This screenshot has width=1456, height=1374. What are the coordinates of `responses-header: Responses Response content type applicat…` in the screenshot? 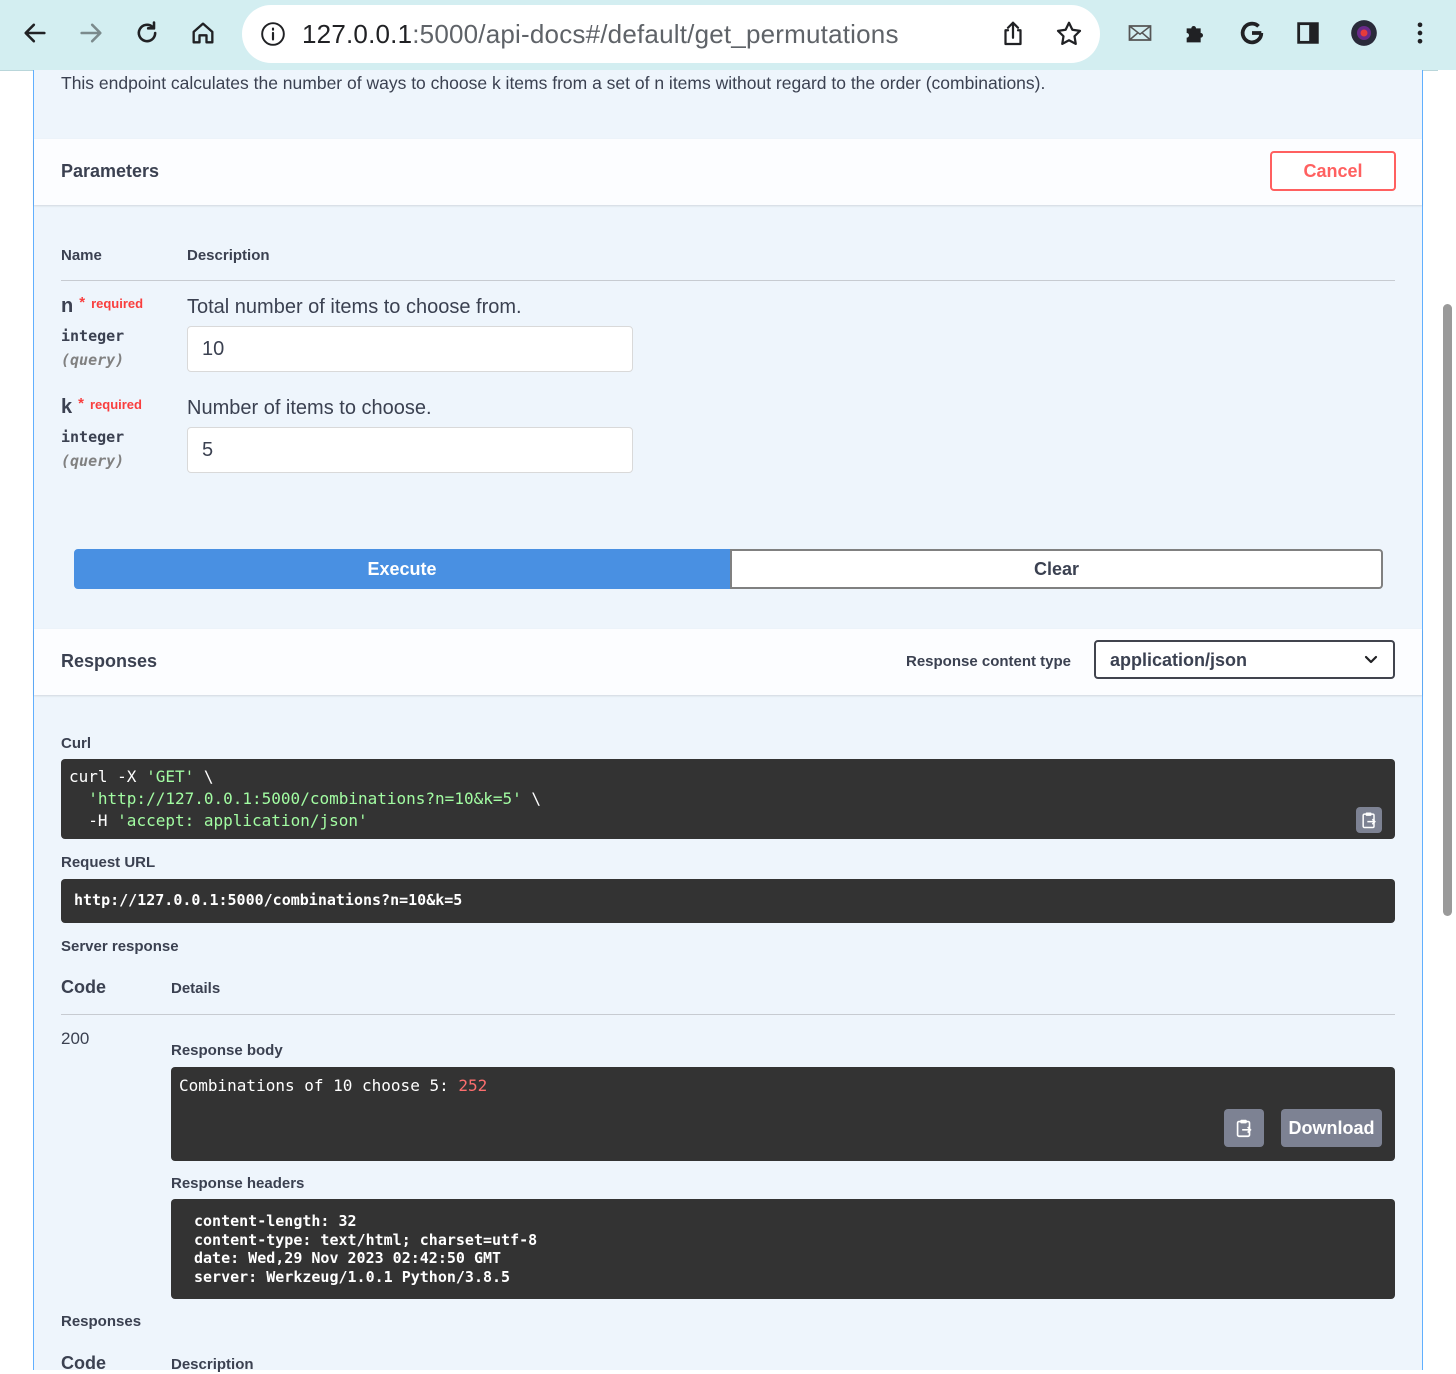 It's located at (728, 662).